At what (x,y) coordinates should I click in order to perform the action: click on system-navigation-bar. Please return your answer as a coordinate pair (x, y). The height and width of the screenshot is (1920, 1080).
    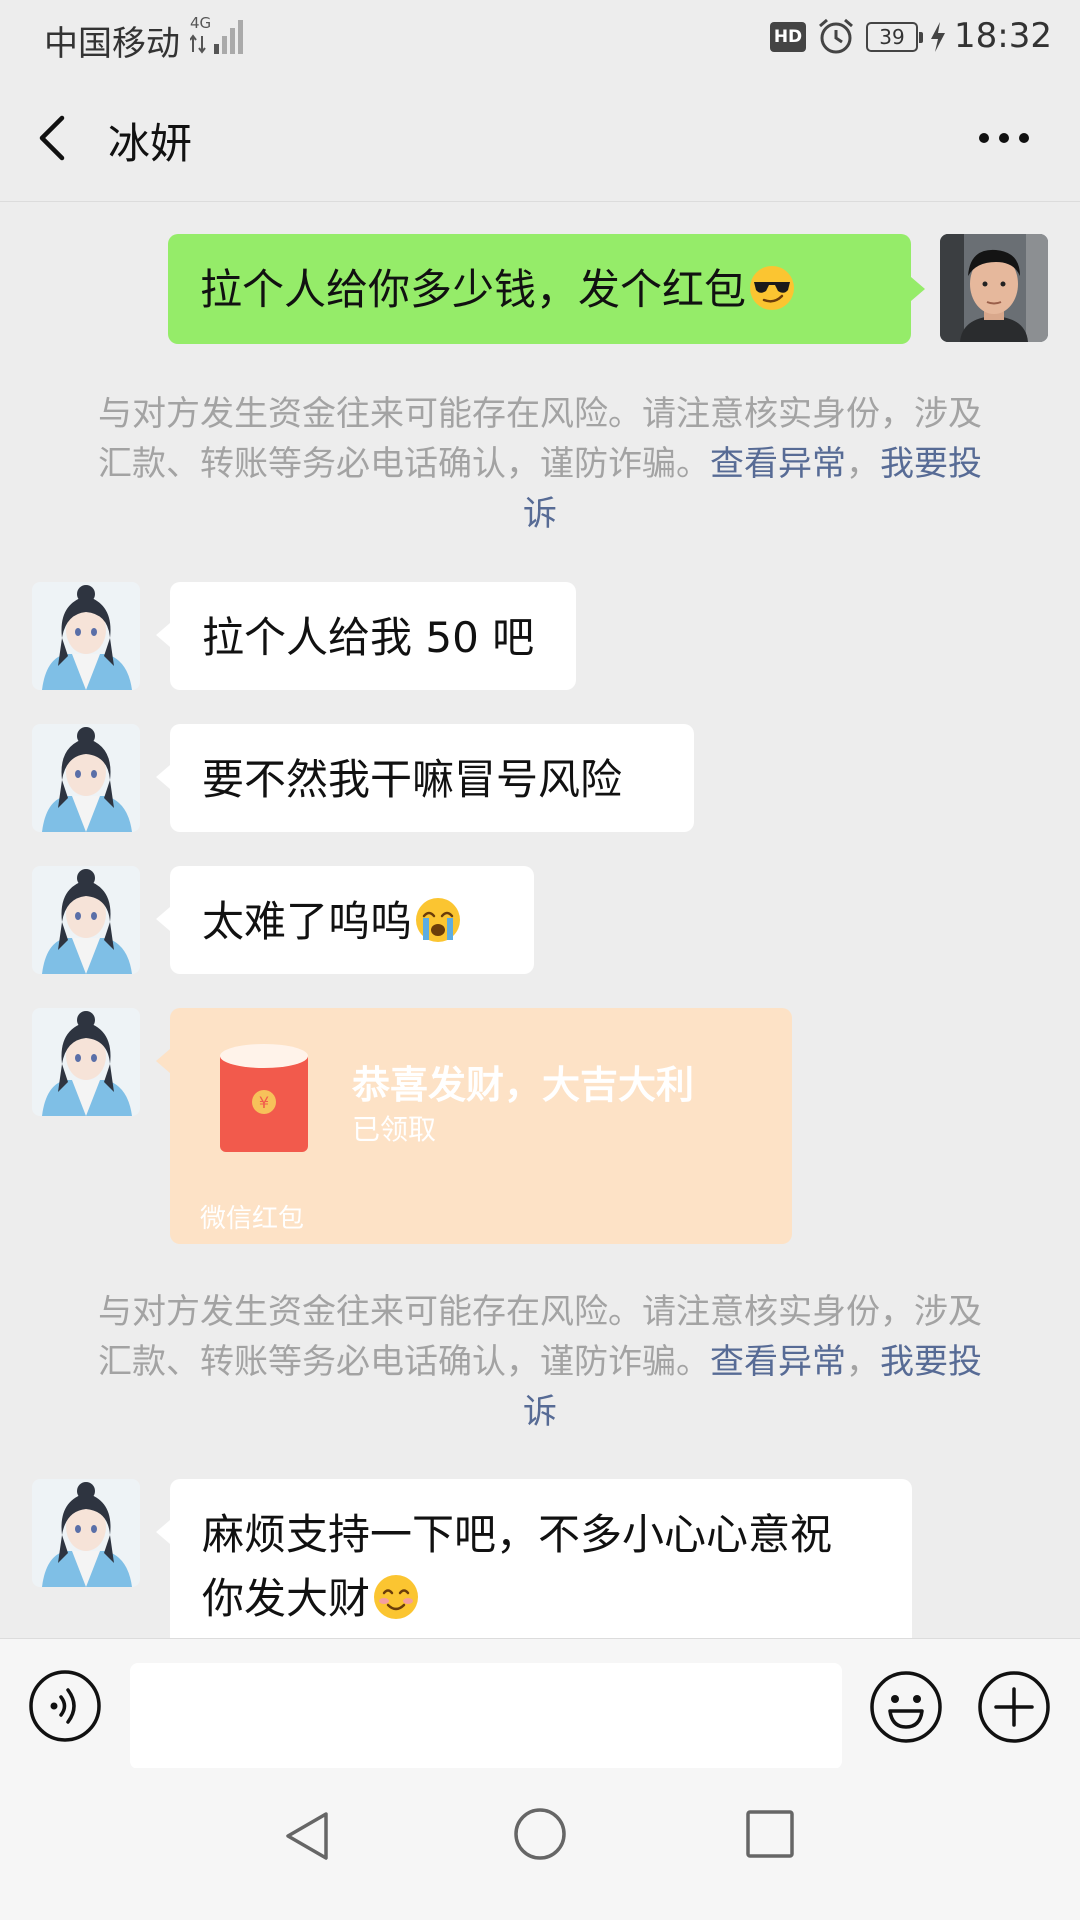
    Looking at the image, I should click on (540, 1844).